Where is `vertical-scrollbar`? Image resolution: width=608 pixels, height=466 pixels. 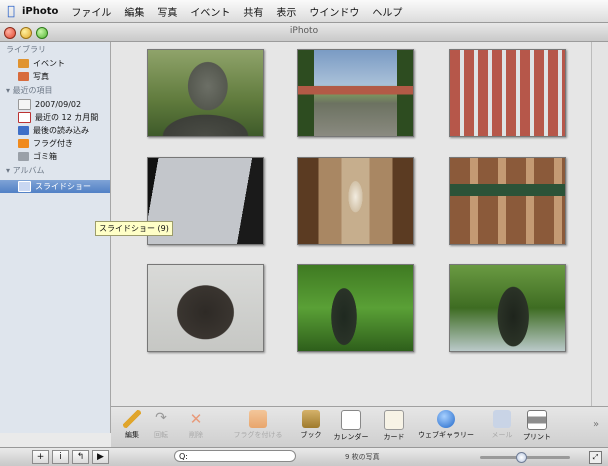
vertical-scrollbar is located at coordinates (599, 236).